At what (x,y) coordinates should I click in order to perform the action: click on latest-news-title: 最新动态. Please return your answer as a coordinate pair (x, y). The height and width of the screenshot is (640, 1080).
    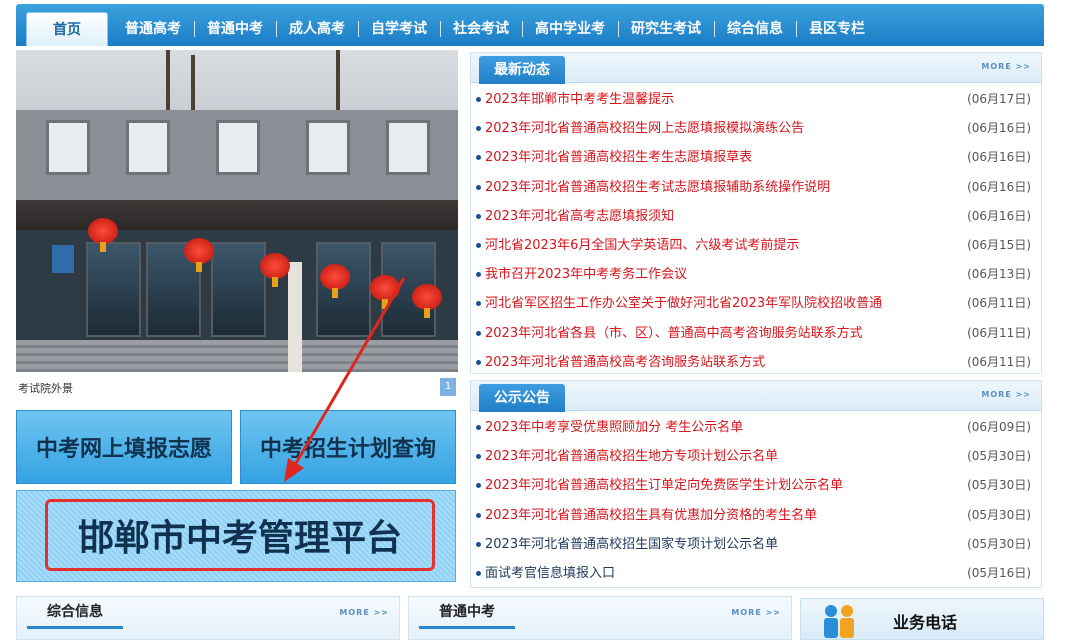
    Looking at the image, I should click on (522, 70).